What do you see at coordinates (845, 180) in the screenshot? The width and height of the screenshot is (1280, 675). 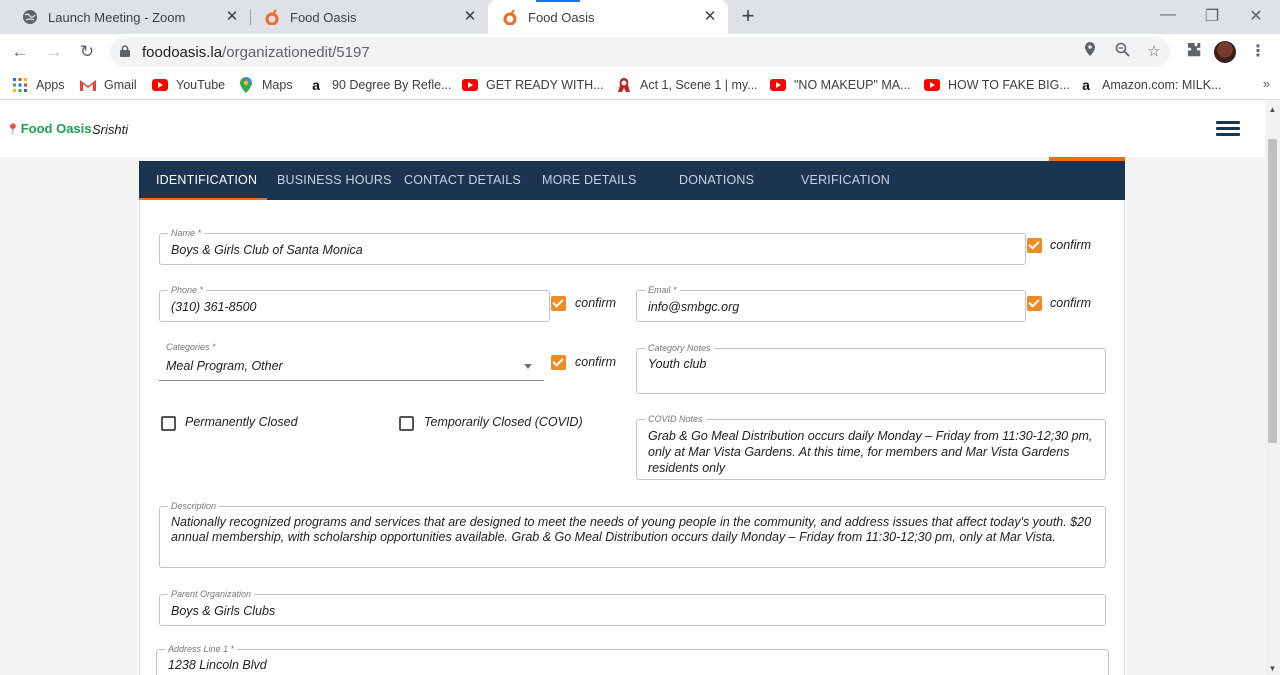 I see `tab-verification: VERIFICATION` at bounding box center [845, 180].